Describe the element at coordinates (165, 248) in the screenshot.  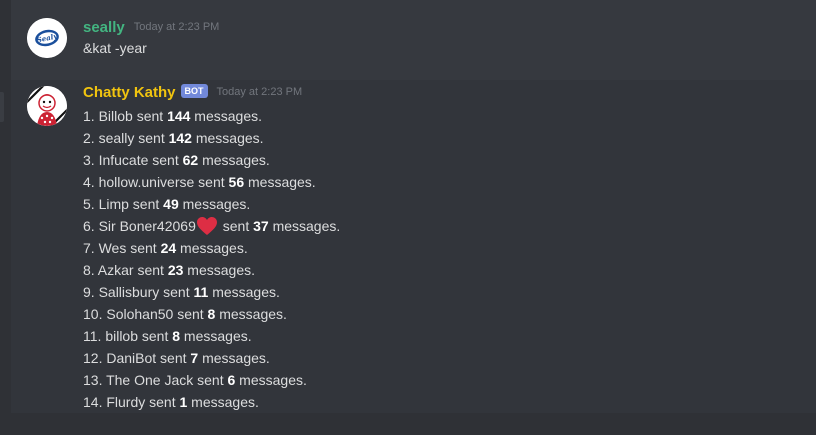
I see `leaderboard-line: 7. Wes sent 24 messages.` at that location.